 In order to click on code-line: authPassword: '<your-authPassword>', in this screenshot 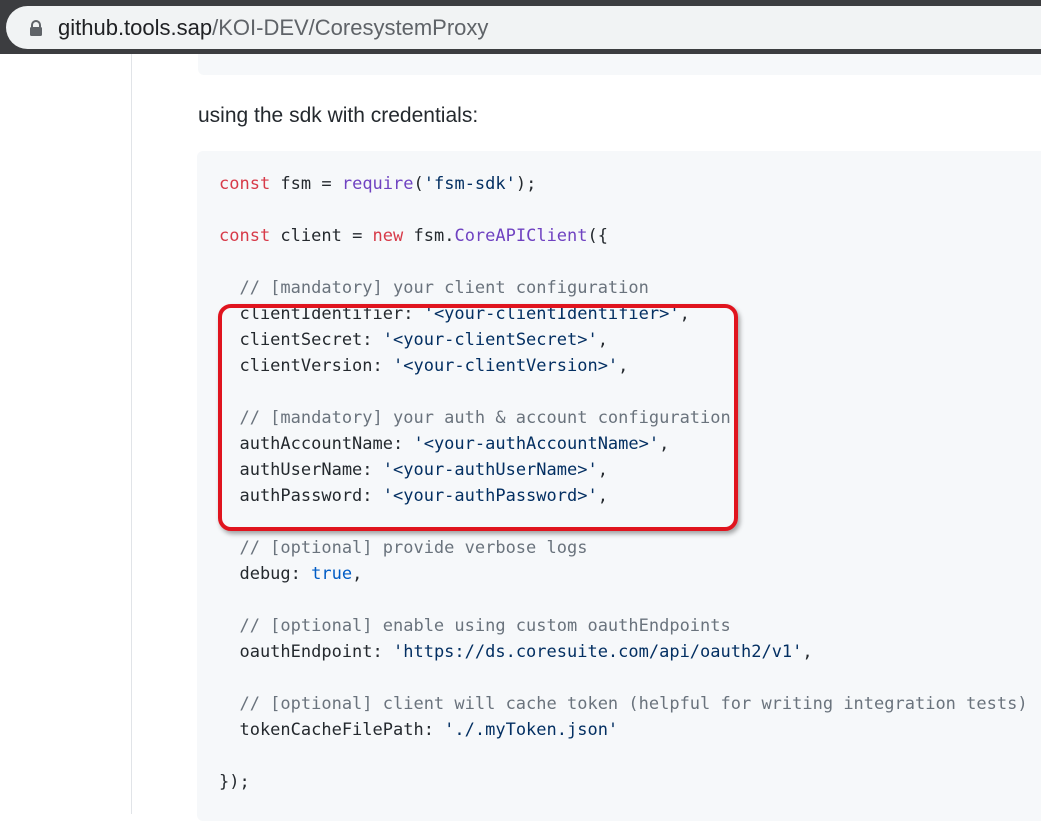, I will do `click(623, 496)`.